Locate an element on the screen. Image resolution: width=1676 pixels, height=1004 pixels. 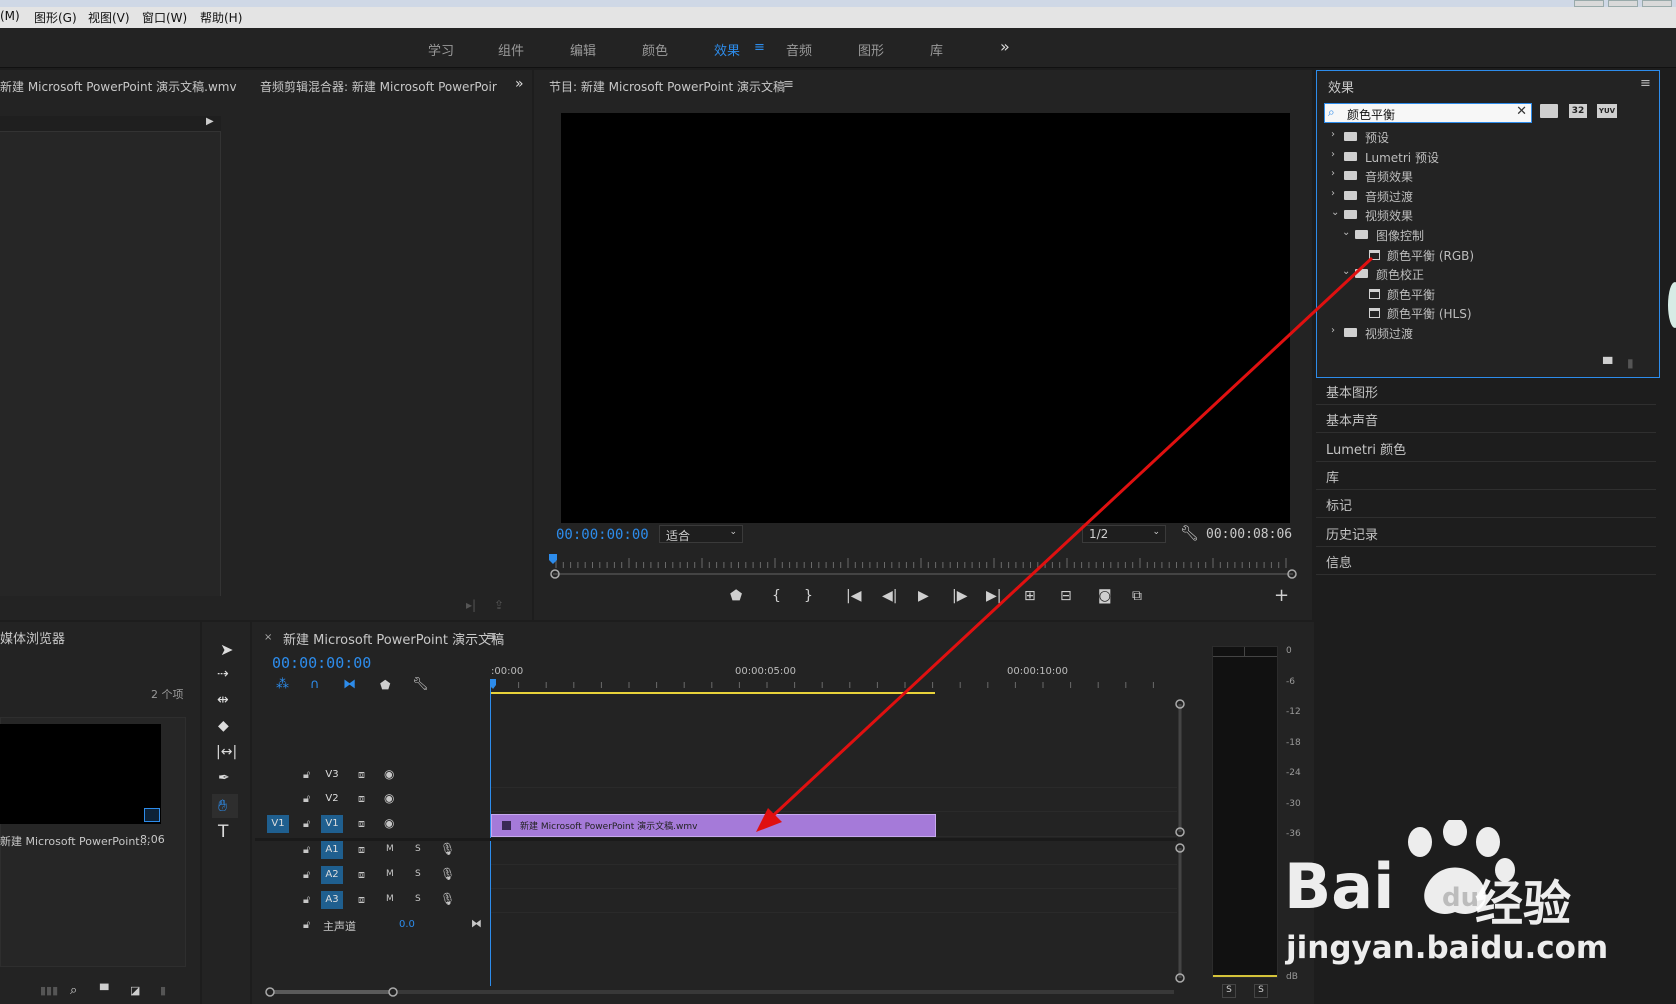
effects-panel-title: 效果 is located at coordinates (1341, 86).